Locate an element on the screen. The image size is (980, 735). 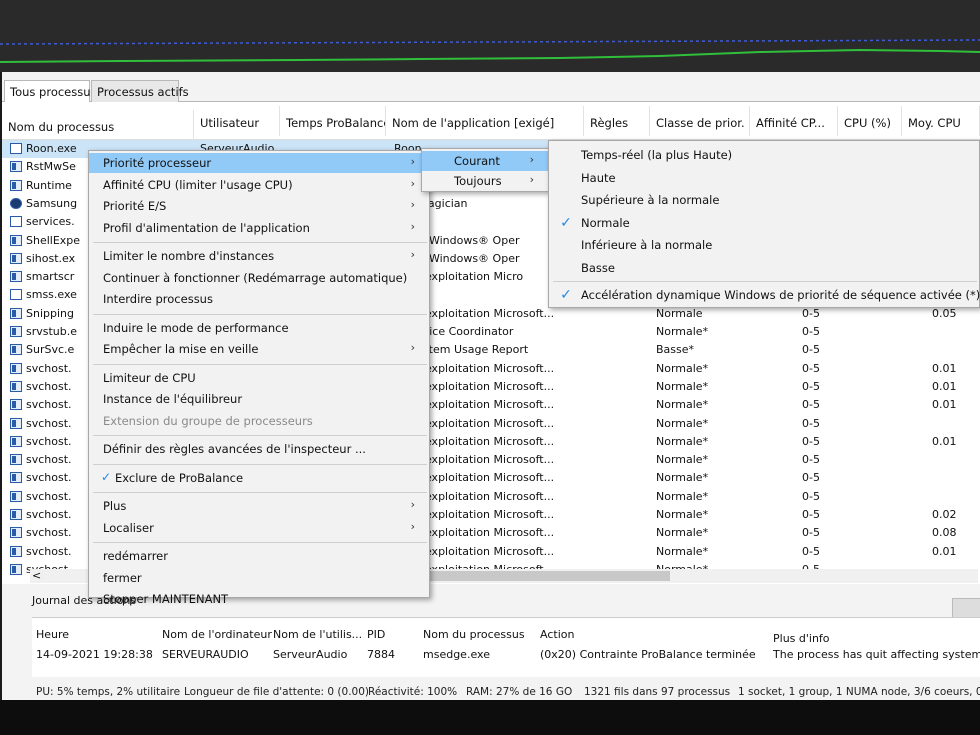
col-cpu-percent: CPU (%) is located at coordinates (870, 121).